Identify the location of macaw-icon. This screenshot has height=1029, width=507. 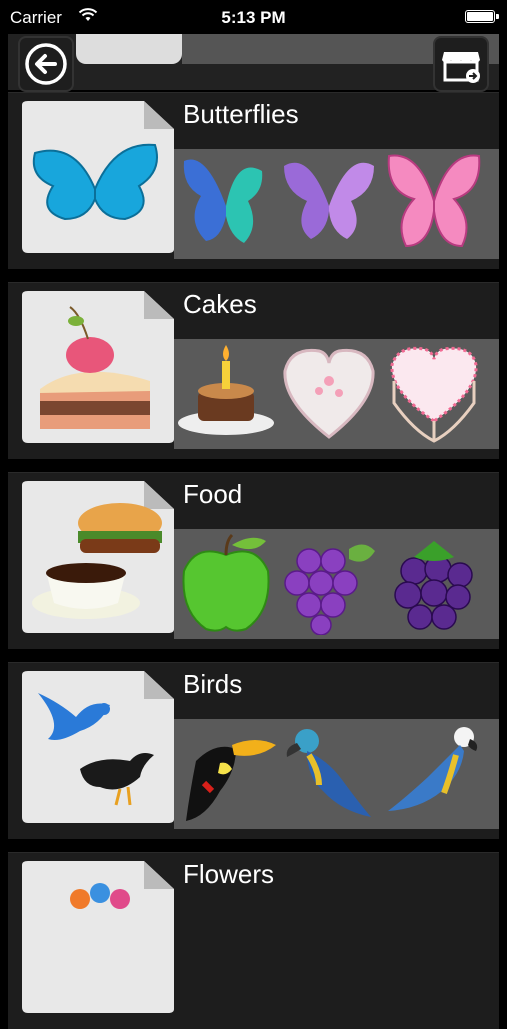
(433, 769).